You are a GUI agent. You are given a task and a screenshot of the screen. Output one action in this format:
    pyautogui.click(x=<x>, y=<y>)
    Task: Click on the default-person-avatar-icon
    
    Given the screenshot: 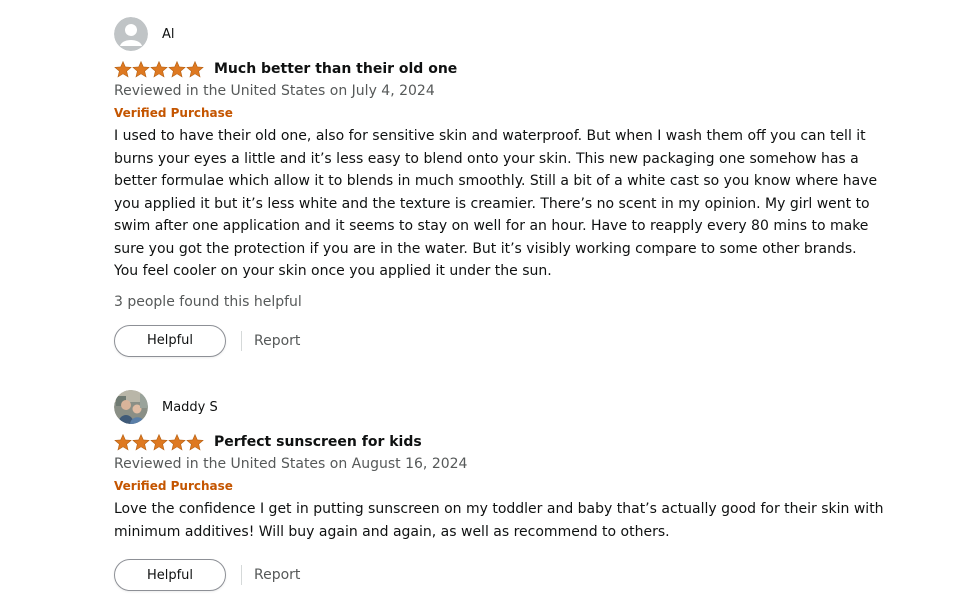 What is the action you would take?
    pyautogui.click(x=131, y=34)
    